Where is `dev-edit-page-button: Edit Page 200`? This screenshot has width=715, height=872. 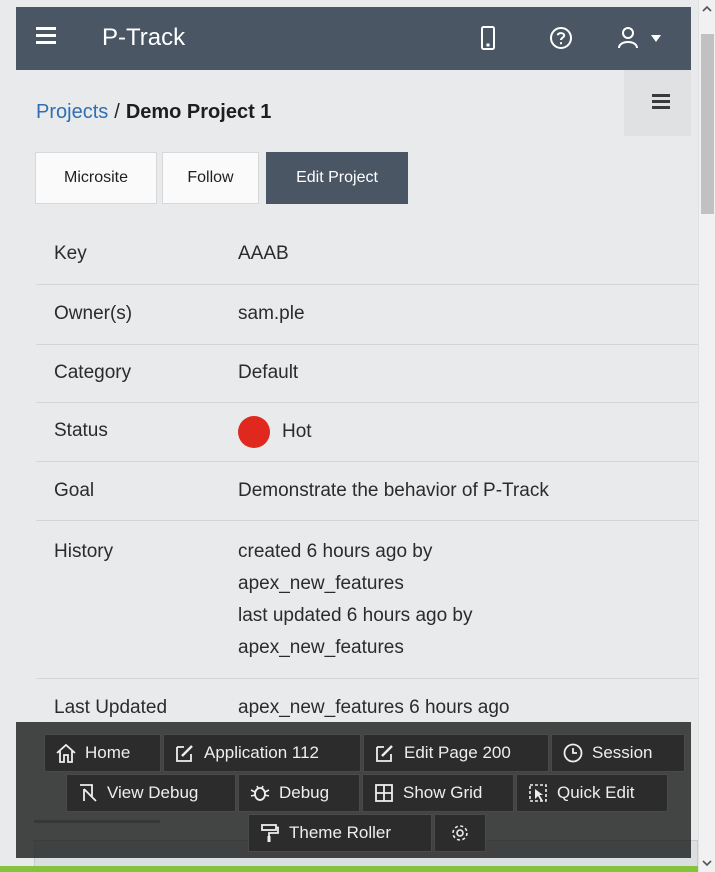
dev-edit-page-button: Edit Page 200 is located at coordinates (456, 753).